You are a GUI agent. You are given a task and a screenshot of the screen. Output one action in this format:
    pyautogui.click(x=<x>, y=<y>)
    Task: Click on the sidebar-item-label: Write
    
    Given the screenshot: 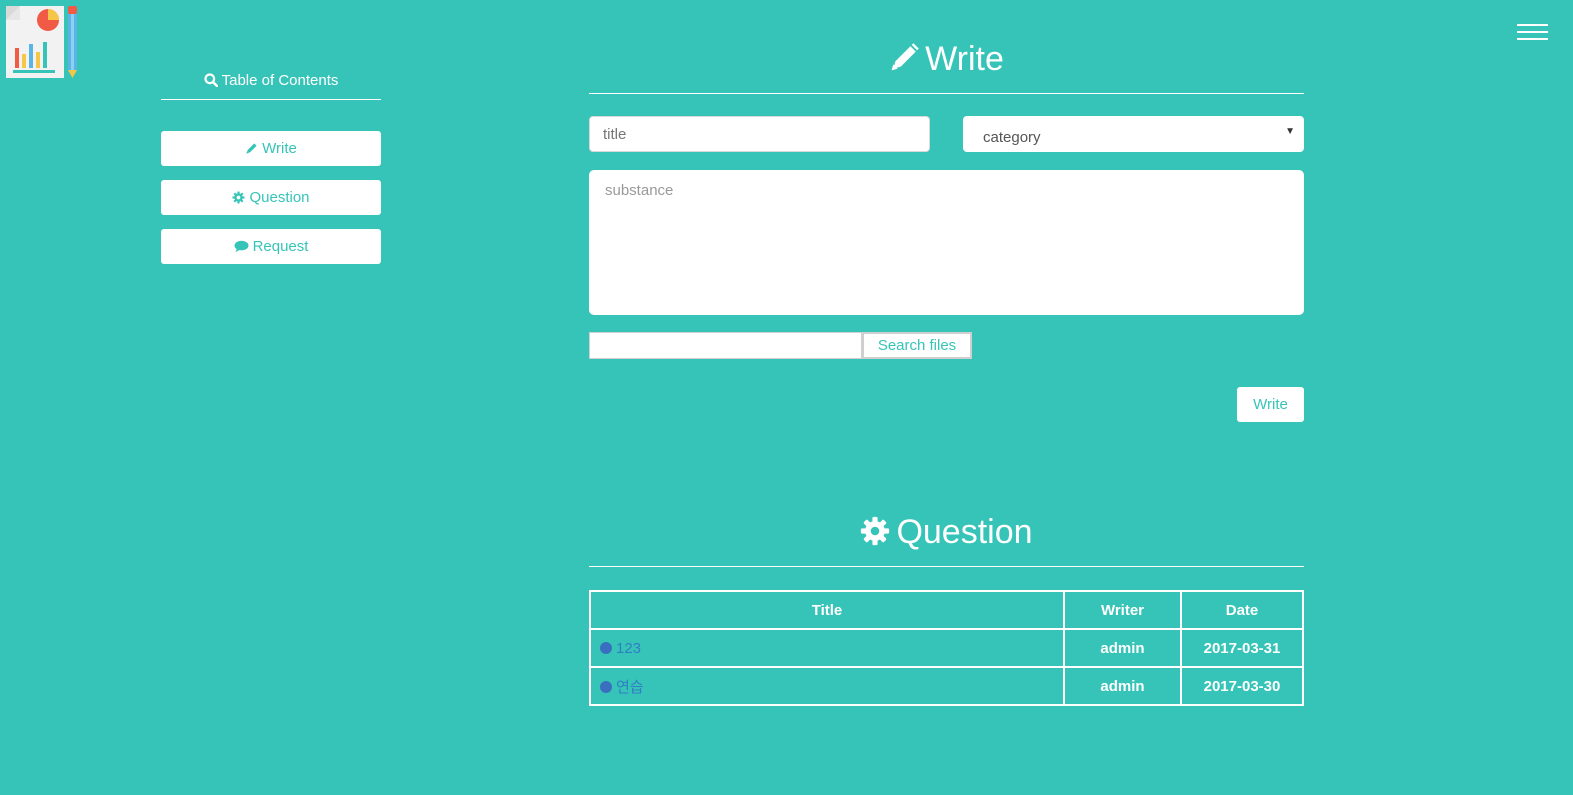 What is the action you would take?
    pyautogui.click(x=279, y=148)
    